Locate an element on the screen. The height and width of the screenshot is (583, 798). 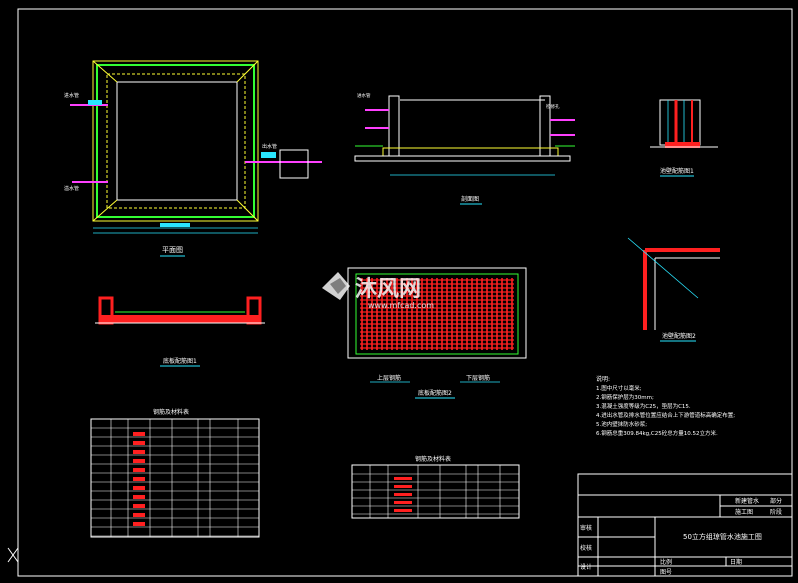
note-6: 6.钢筋总重309.84kg,C25砼总方量10.52立方米. is located at coordinates (657, 433).